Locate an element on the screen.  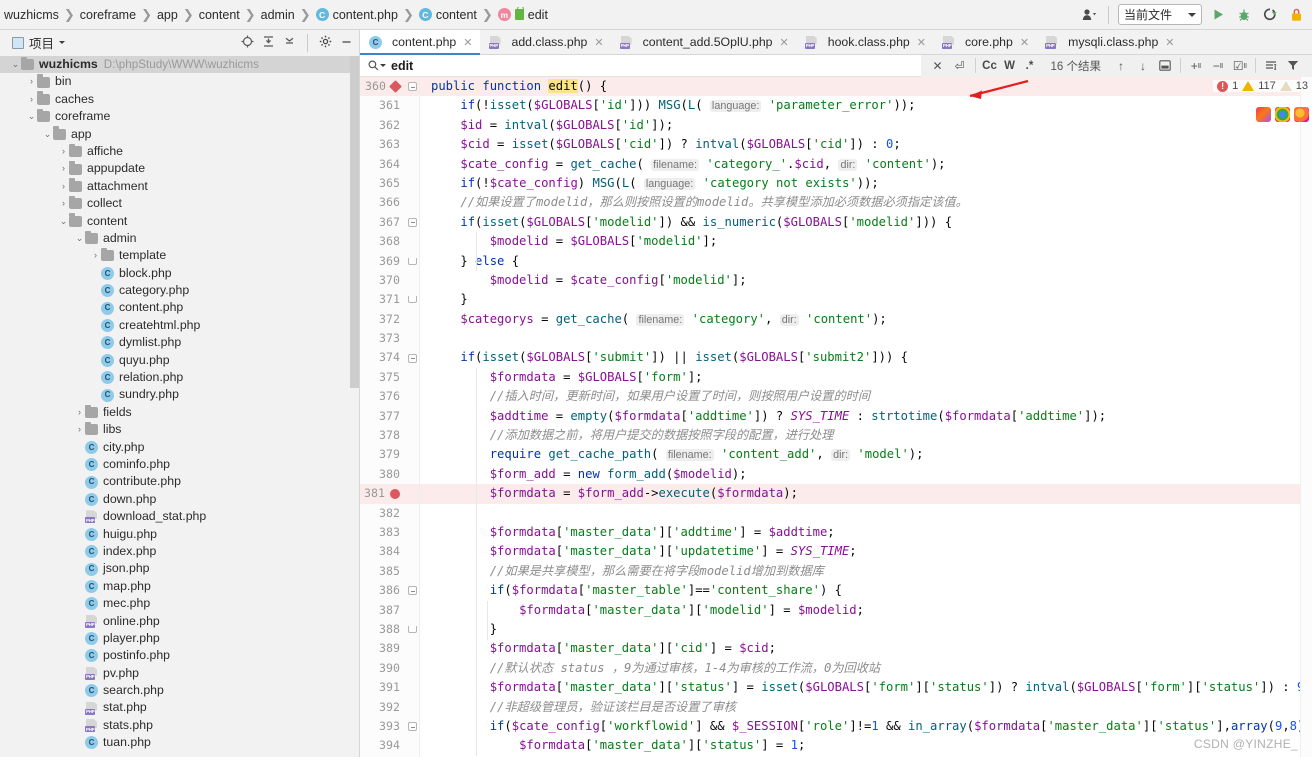
tree-item-wuzhicms: ⌄ wuzhicms D:\phpStudy\WWW\wuzhicms is located at coordinates (179, 65).